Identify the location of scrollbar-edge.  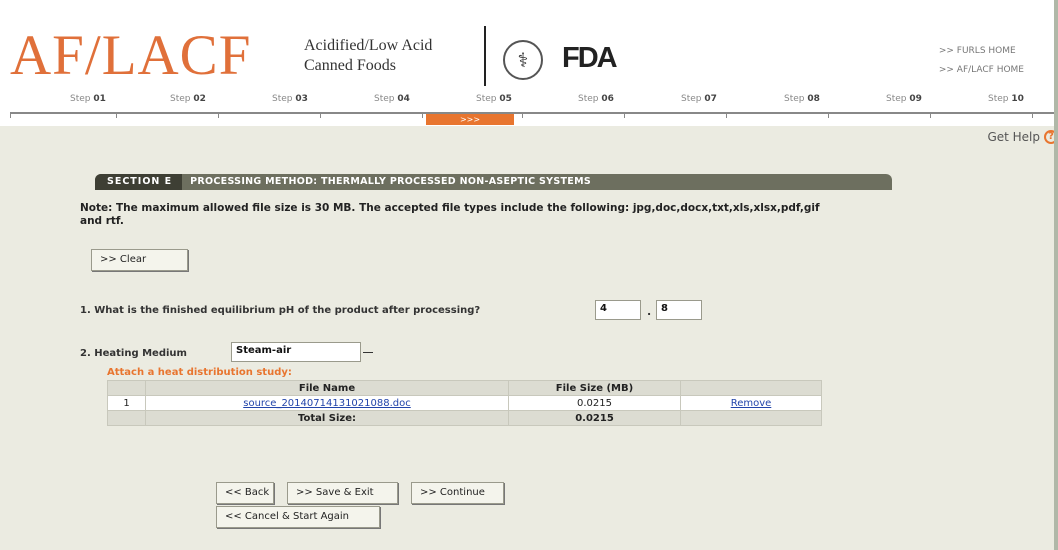
(1056, 275).